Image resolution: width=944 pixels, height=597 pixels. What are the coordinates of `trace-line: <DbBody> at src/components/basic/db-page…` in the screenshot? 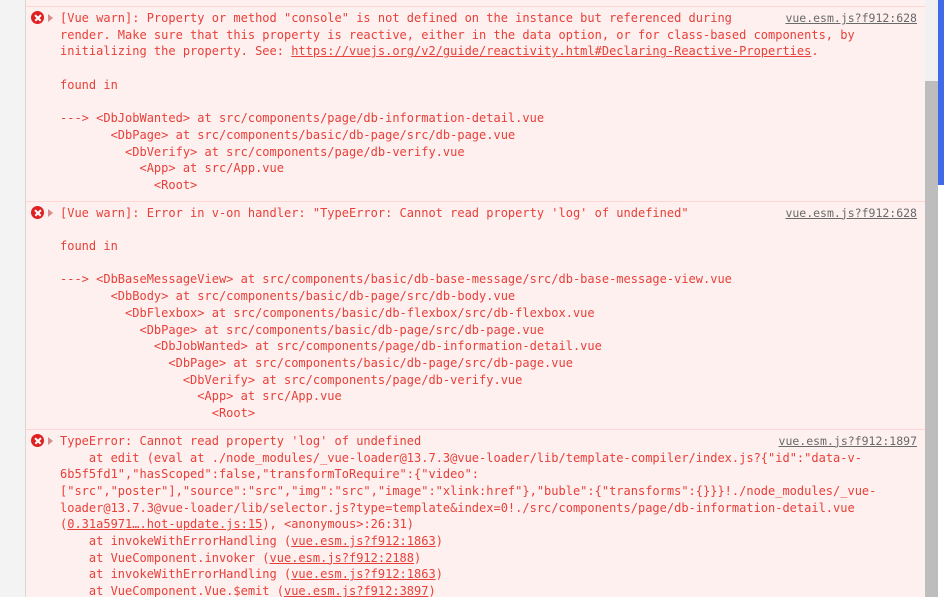 It's located at (288, 296).